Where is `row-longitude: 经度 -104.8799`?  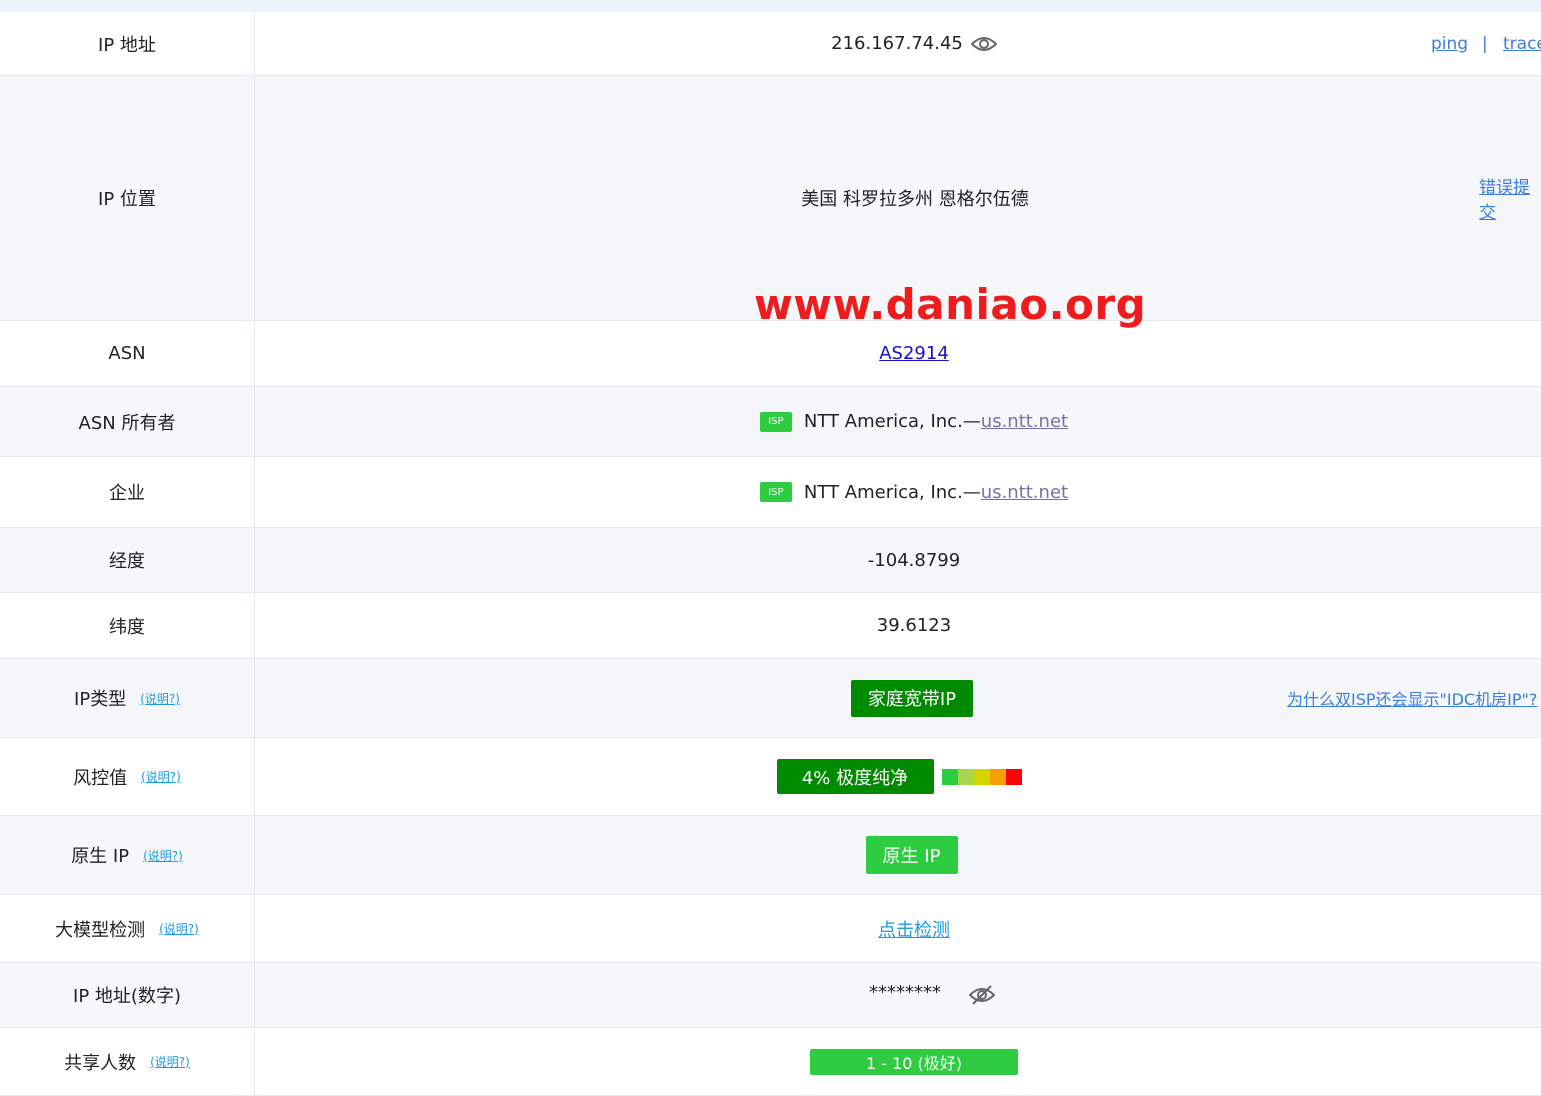
row-longitude: 经度 -104.8799 is located at coordinates (770, 560).